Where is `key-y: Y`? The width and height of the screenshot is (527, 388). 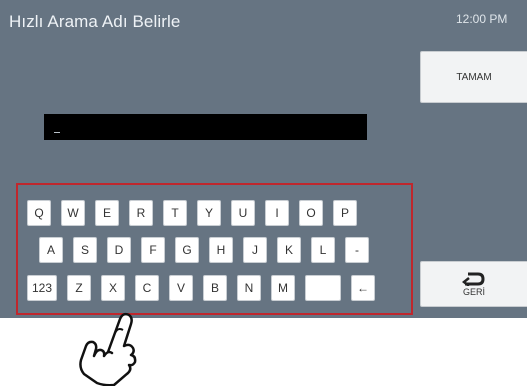 key-y: Y is located at coordinates (209, 213).